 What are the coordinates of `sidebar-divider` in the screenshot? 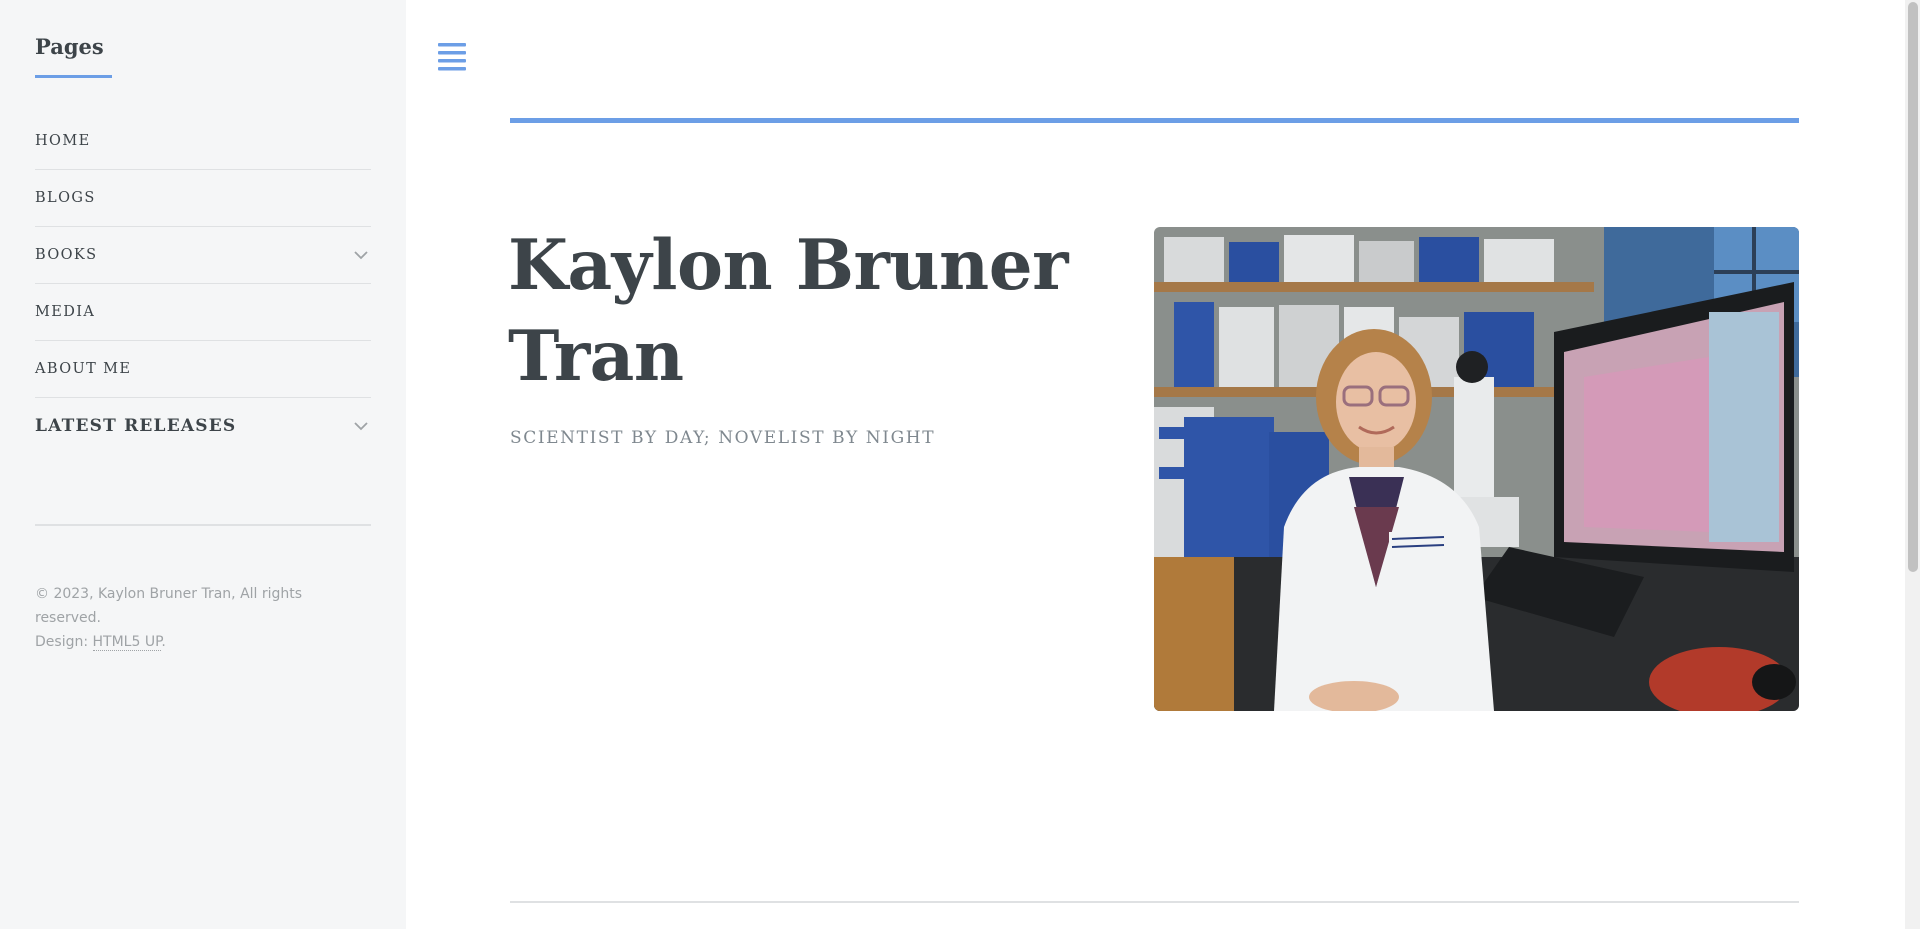 It's located at (203, 525).